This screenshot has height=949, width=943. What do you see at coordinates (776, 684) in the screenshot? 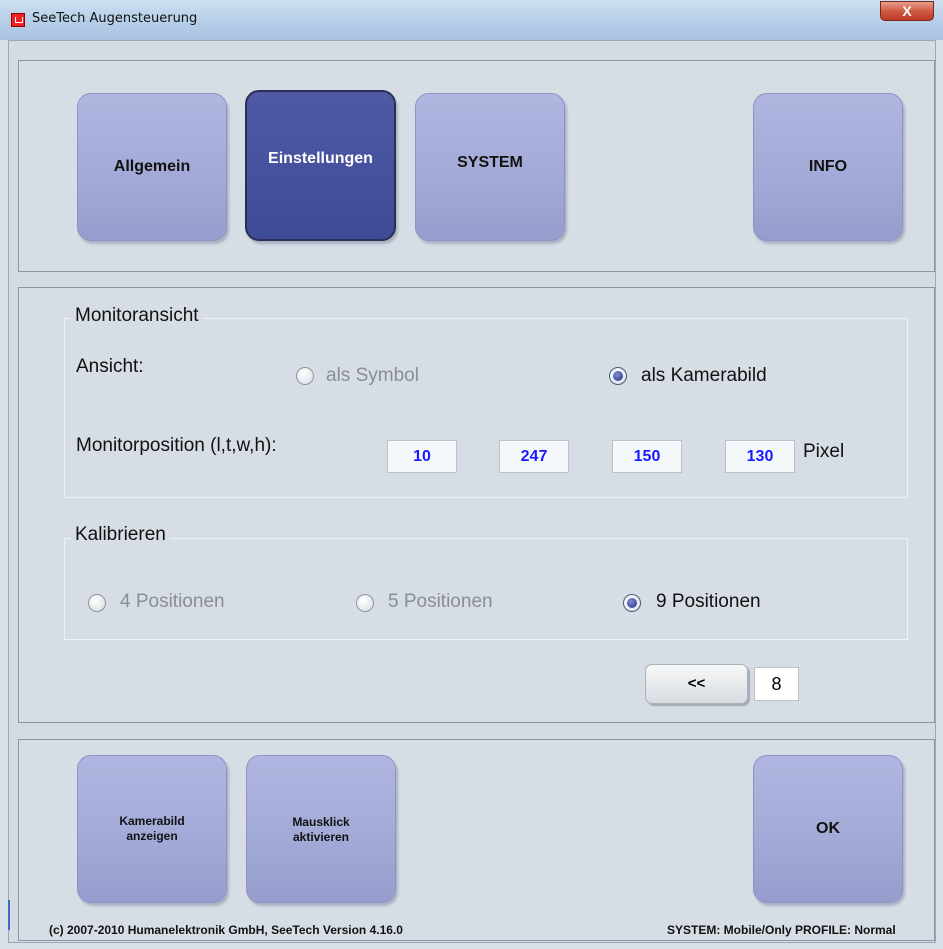
I see `page-number: 8` at bounding box center [776, 684].